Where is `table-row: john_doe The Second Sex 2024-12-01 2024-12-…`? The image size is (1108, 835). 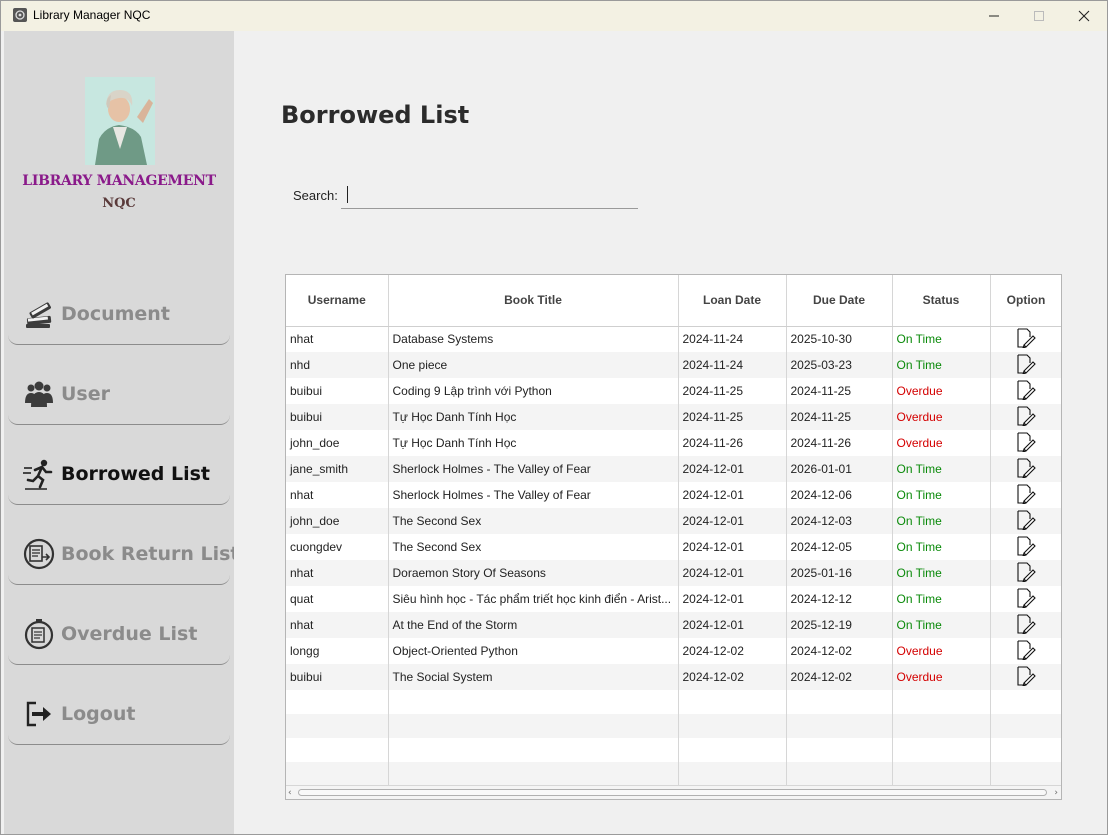
table-row: john_doe The Second Sex 2024-12-01 2024-12-… is located at coordinates (673, 521).